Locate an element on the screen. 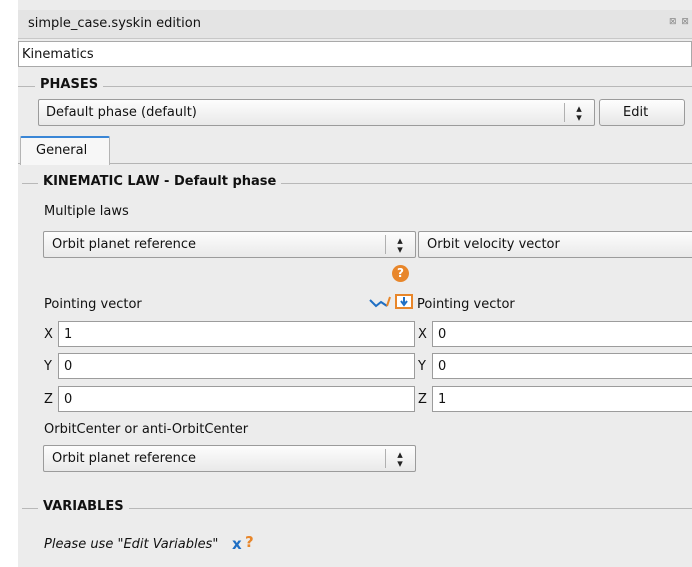 The height and width of the screenshot is (567, 692). right-x-input is located at coordinates (562, 334).